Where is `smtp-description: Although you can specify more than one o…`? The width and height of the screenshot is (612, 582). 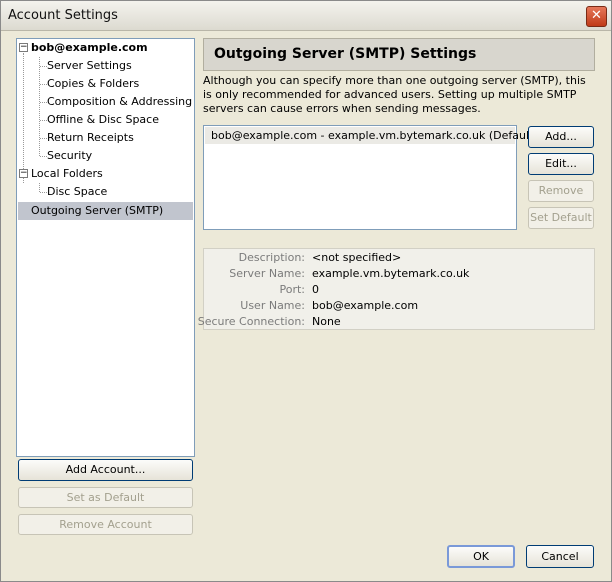 smtp-description: Although you can specify more than one o… is located at coordinates (394, 94).